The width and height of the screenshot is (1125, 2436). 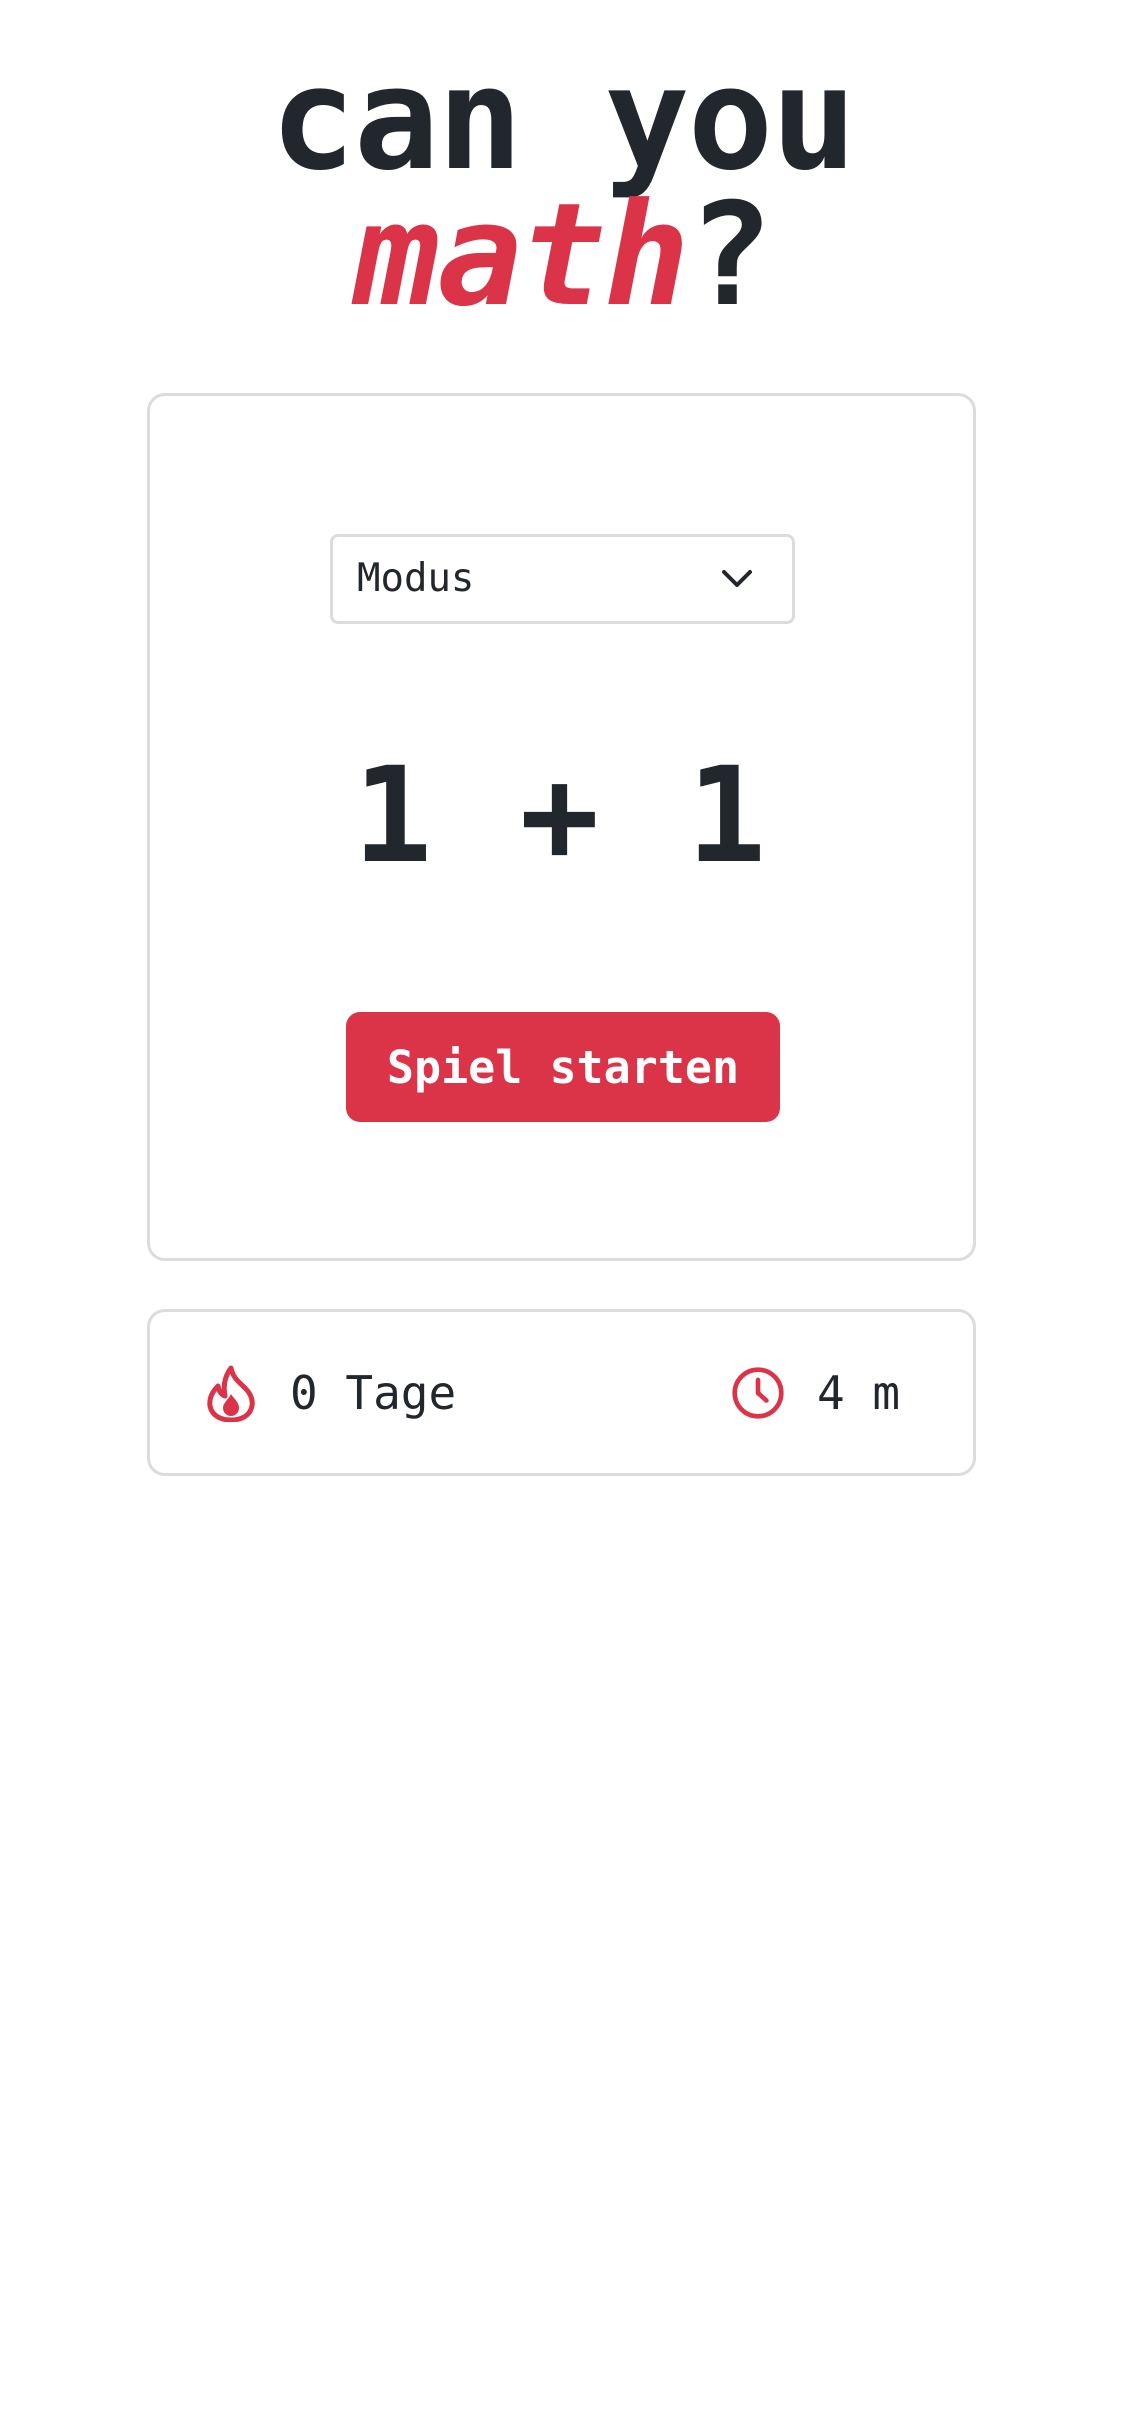 I want to click on time-value: 4 m, so click(x=859, y=1392).